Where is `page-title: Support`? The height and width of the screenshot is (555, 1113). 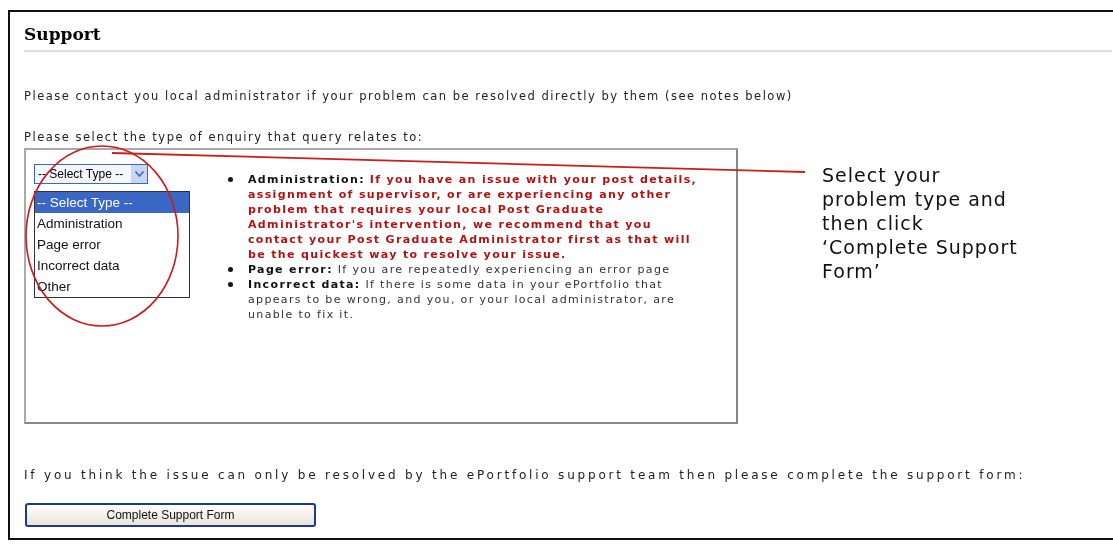 page-title: Support is located at coordinates (568, 38).